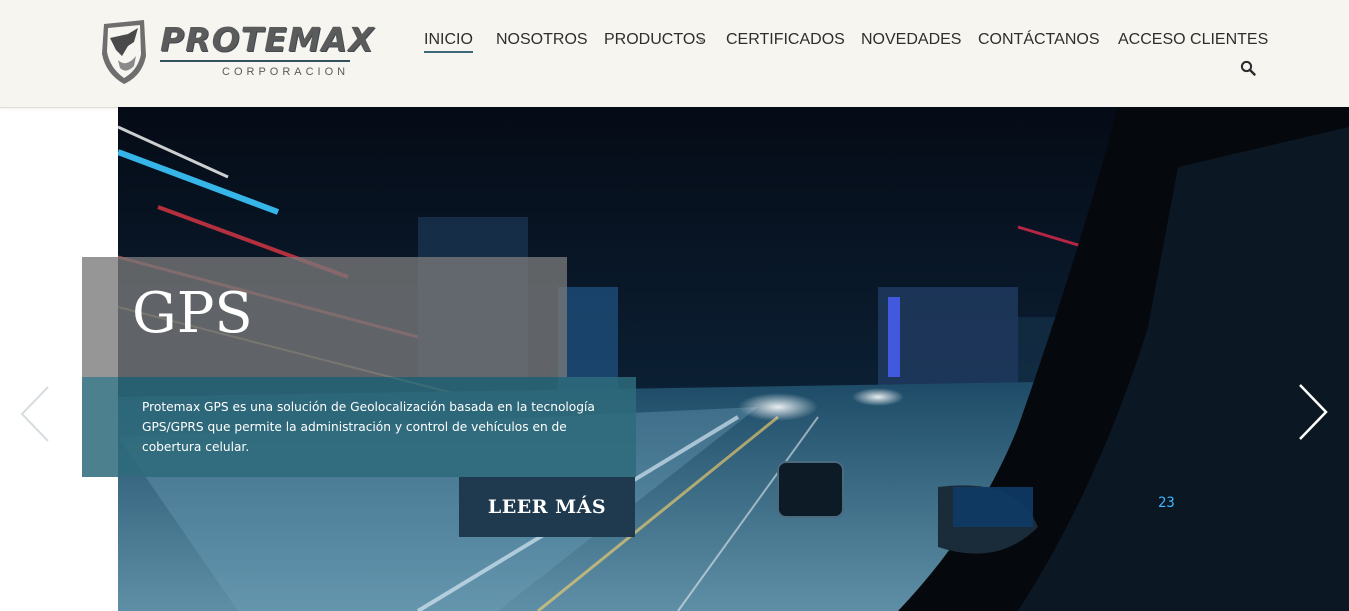 This screenshot has height=611, width=1349. Describe the element at coordinates (655, 40) in the screenshot. I see `nav-item-productos: PRODUCTOS` at that location.